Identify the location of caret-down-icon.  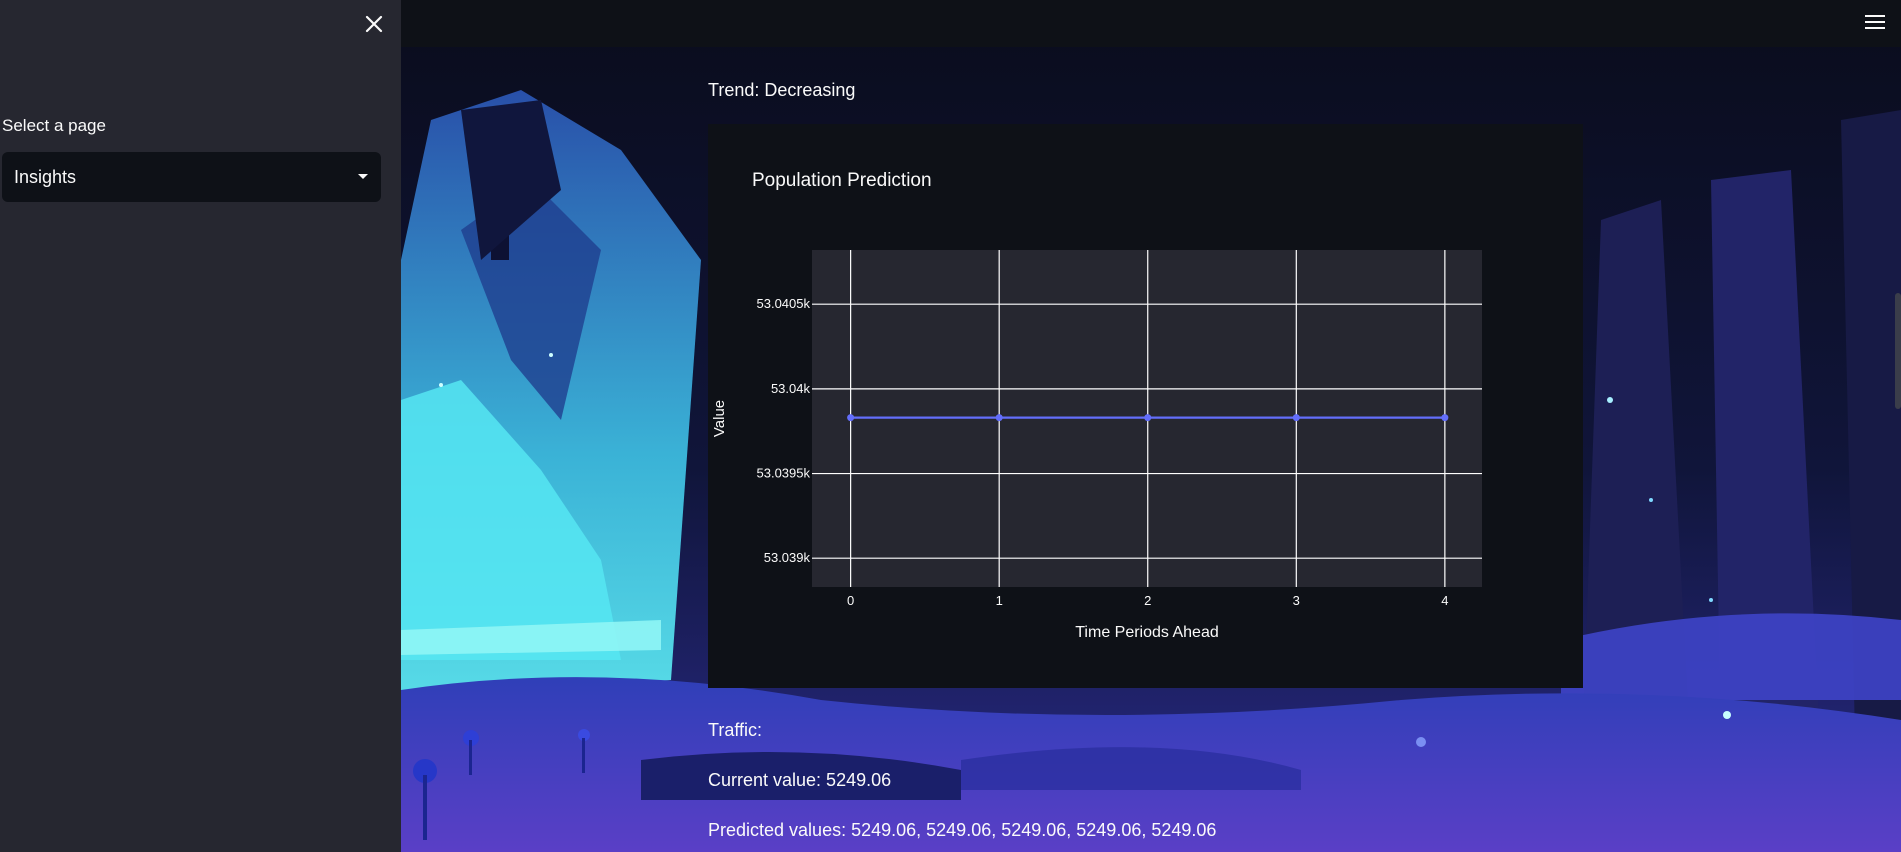
(363, 176).